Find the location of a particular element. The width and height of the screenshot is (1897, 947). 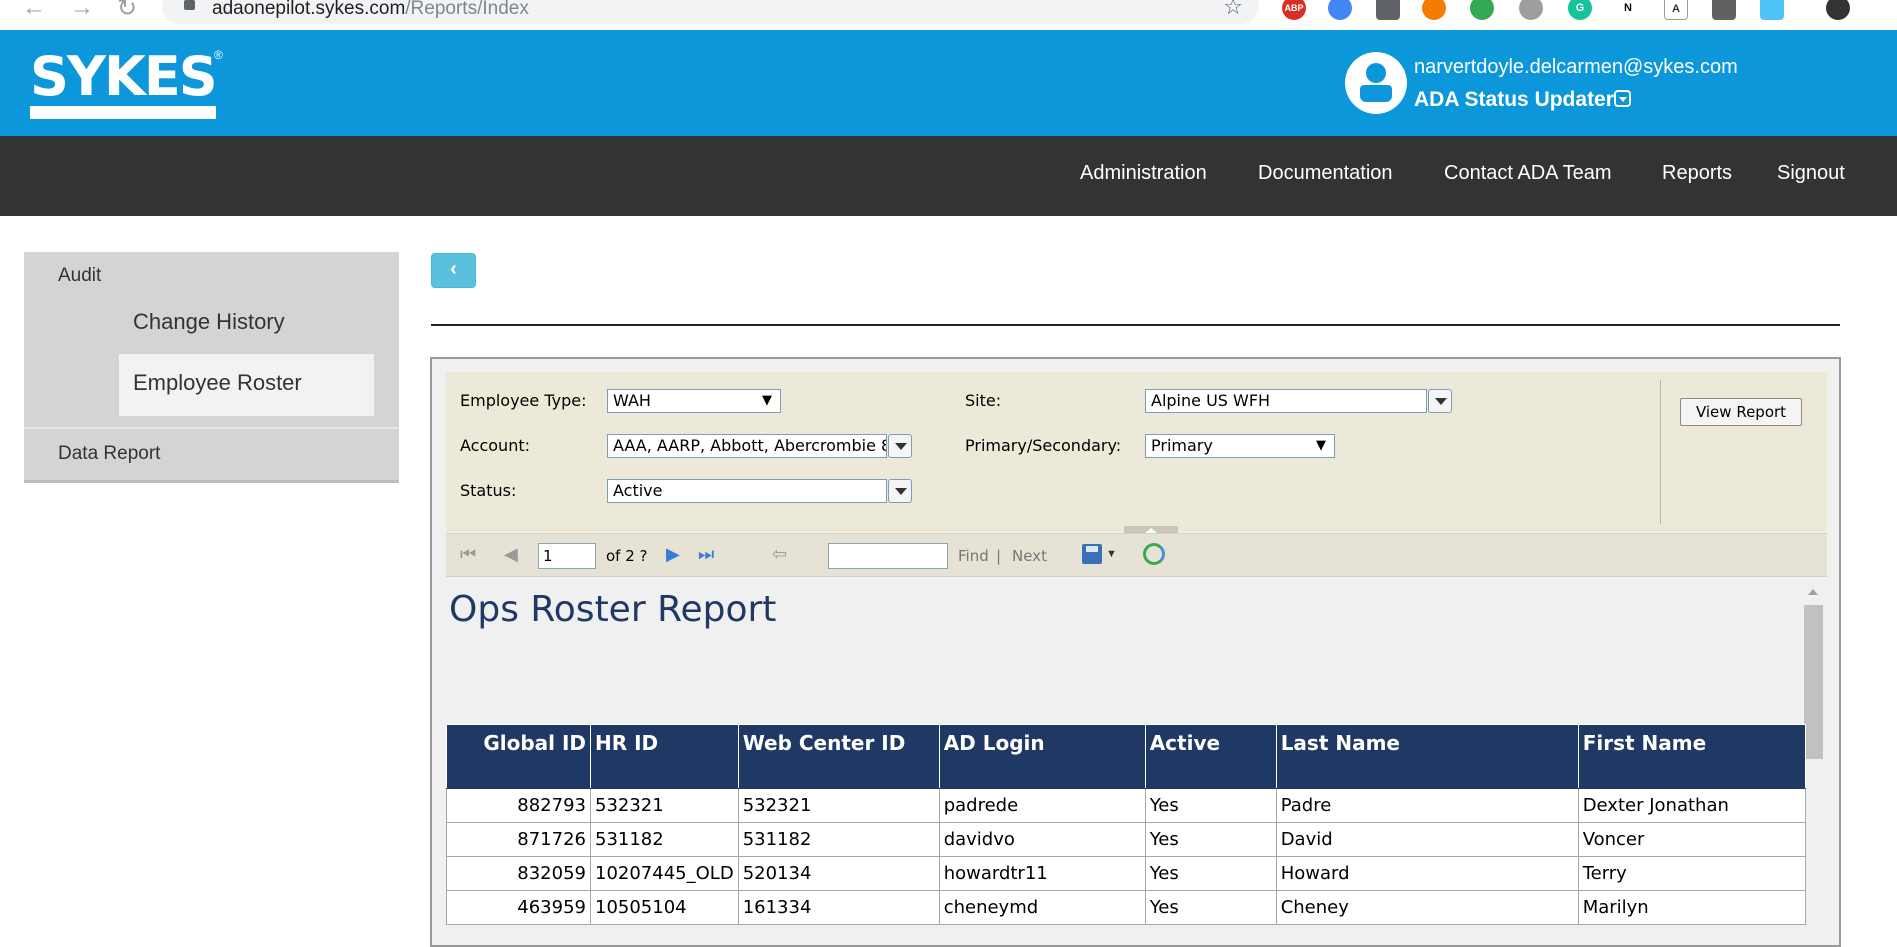

nav-administration: Administration is located at coordinates (1143, 173).